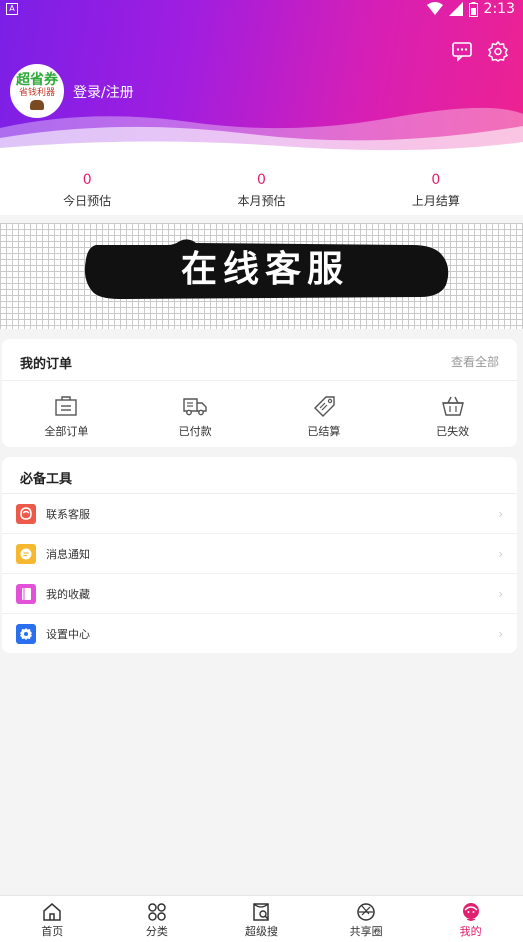 This screenshot has height=942, width=523. I want to click on tab-label: 共享圈, so click(366, 931).